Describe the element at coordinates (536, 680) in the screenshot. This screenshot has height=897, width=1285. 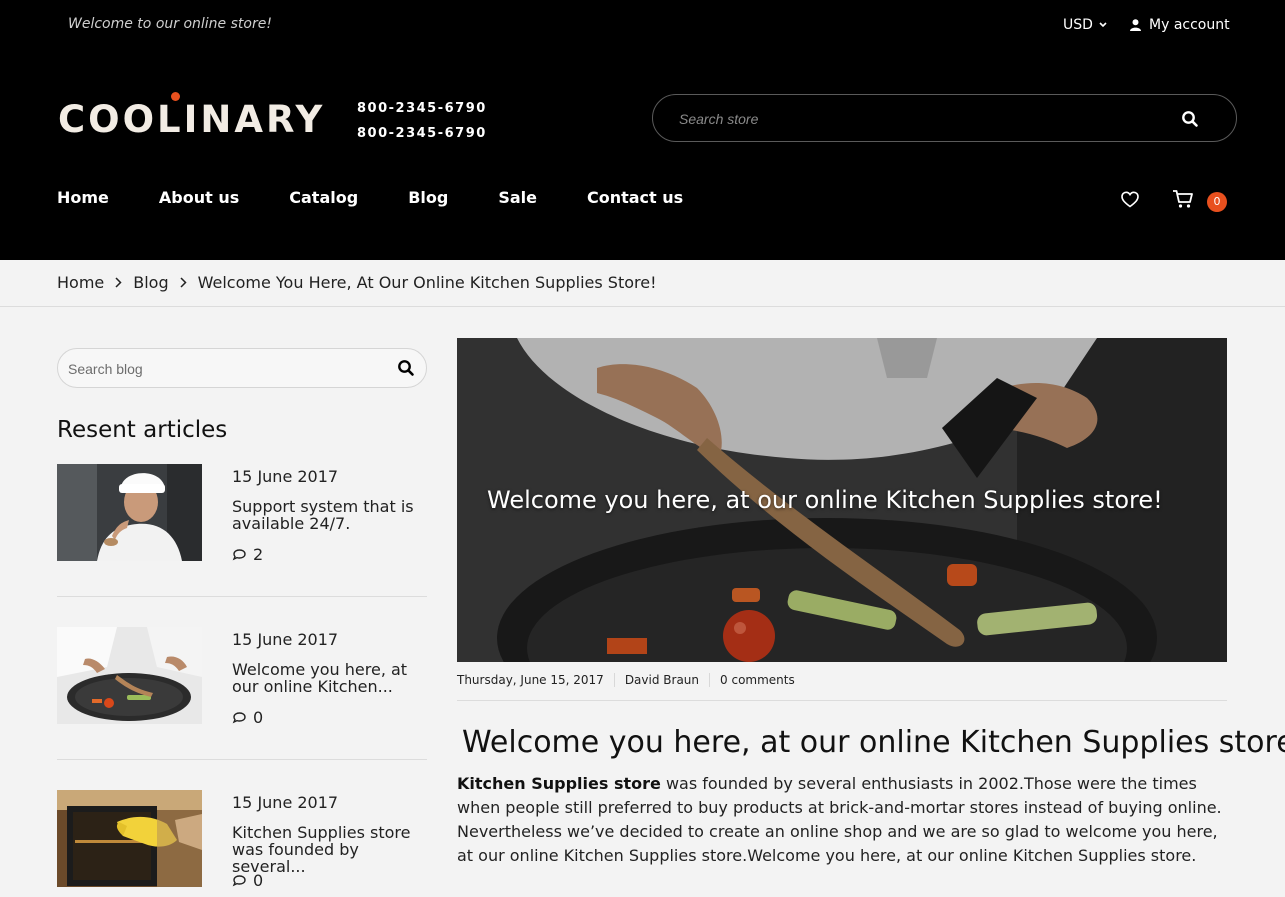
I see `post-date: Thursday, June 15, 2017` at that location.